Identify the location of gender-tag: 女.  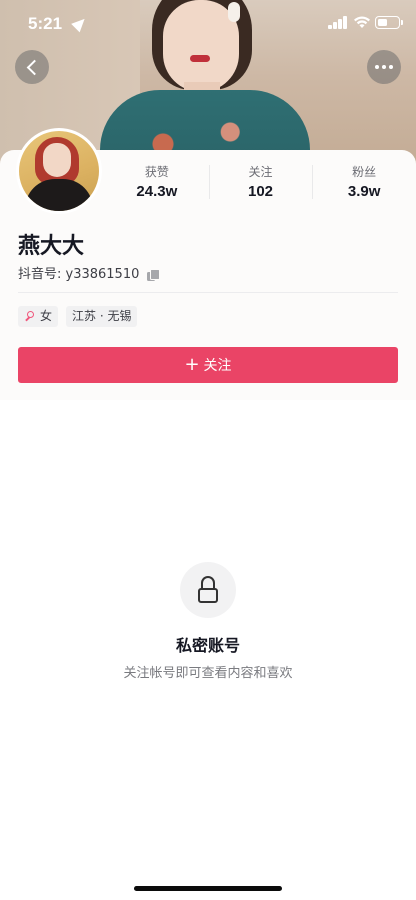
(38, 316).